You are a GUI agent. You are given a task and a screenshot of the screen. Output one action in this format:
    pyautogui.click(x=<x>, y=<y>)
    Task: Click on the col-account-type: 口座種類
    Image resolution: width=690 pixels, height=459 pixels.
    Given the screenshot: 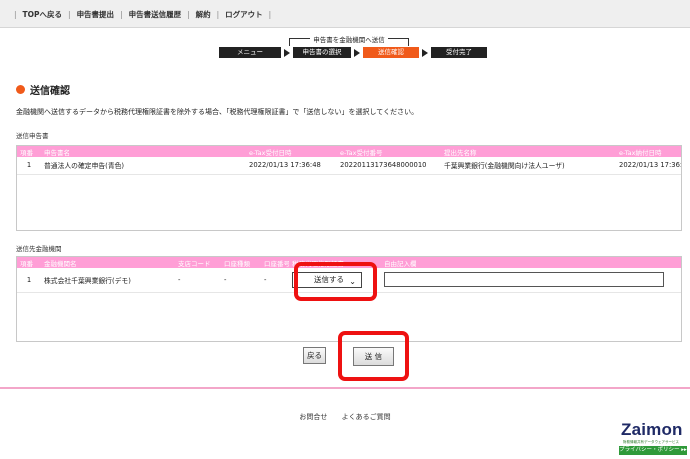 What is the action you would take?
    pyautogui.click(x=241, y=262)
    